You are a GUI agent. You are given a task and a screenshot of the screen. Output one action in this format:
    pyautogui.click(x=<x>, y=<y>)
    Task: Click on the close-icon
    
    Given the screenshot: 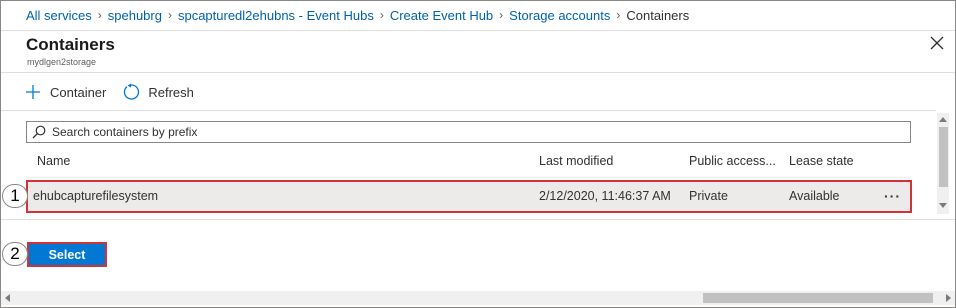 What is the action you would take?
    pyautogui.click(x=937, y=43)
    